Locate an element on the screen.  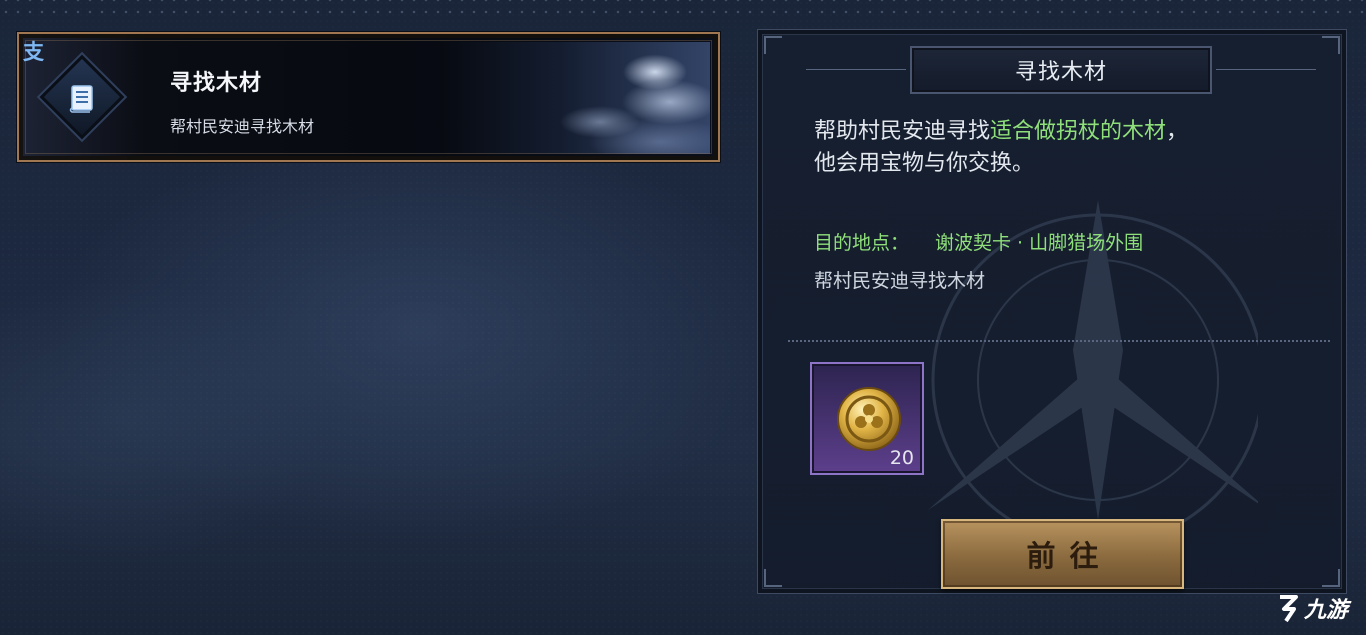
quest-card-frame is located at coordinates (368, 97).